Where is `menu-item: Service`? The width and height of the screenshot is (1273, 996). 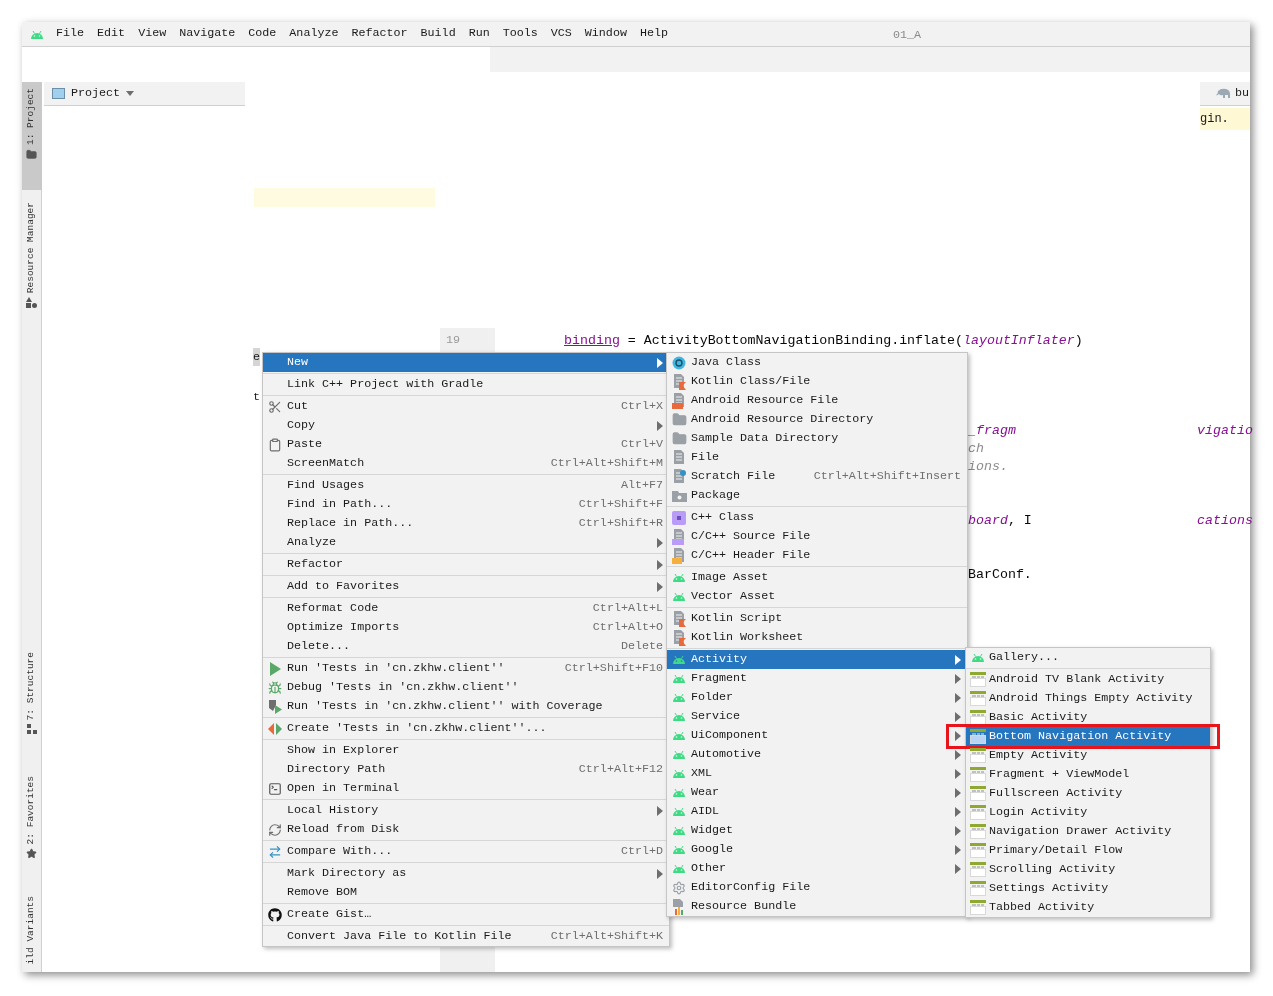
menu-item: Service is located at coordinates (817, 716).